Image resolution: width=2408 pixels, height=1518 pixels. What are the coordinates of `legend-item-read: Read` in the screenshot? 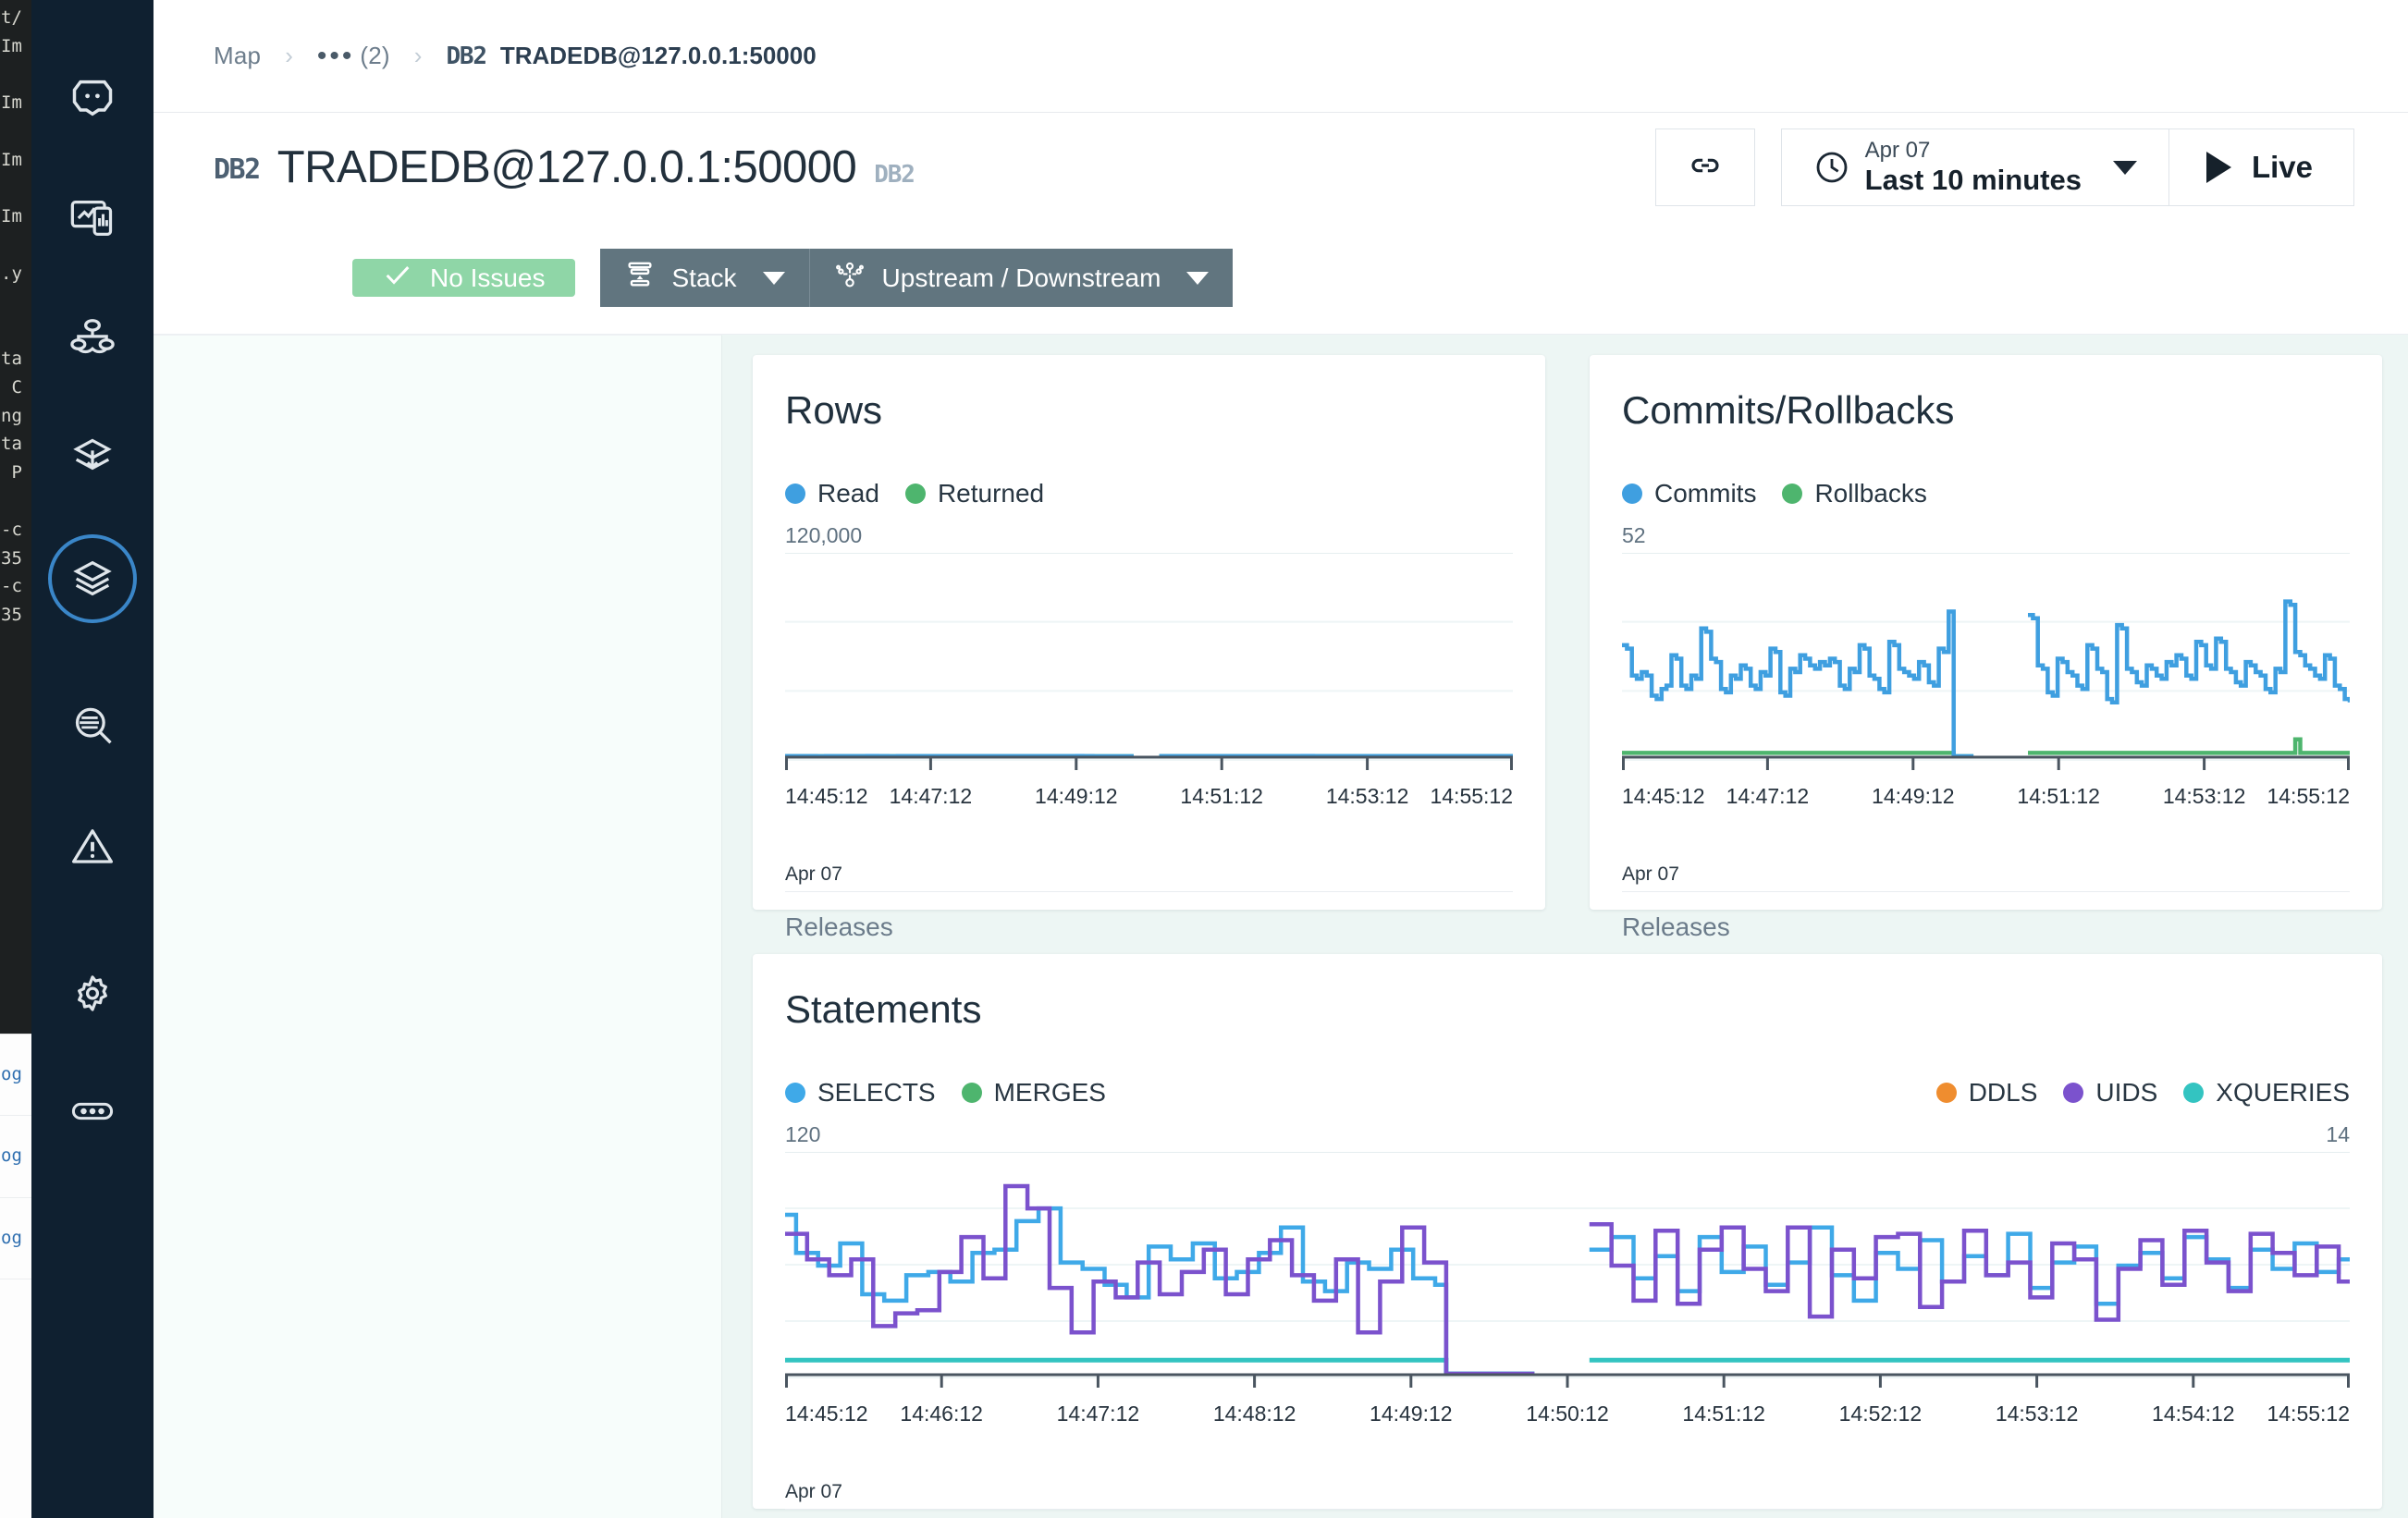 It's located at (832, 493).